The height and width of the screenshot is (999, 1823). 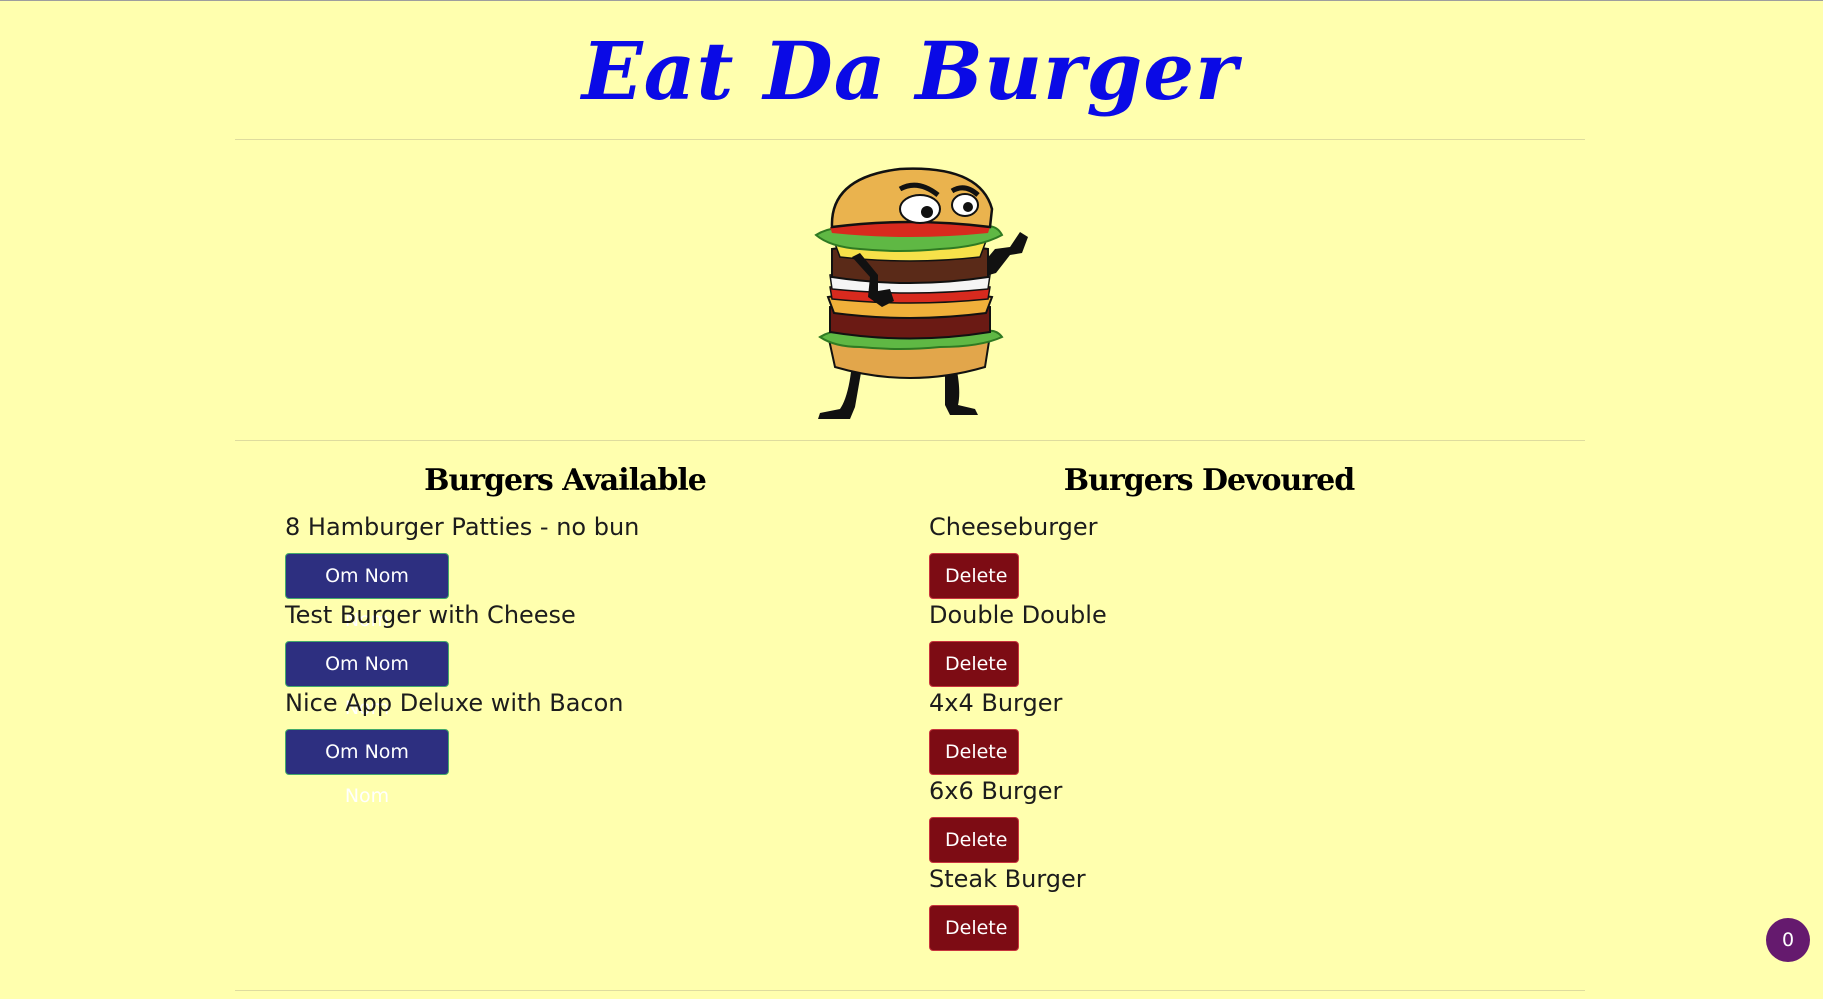 I want to click on list-item: Test Burger with Cheese Om Nom Nom, so click(x=462, y=659).